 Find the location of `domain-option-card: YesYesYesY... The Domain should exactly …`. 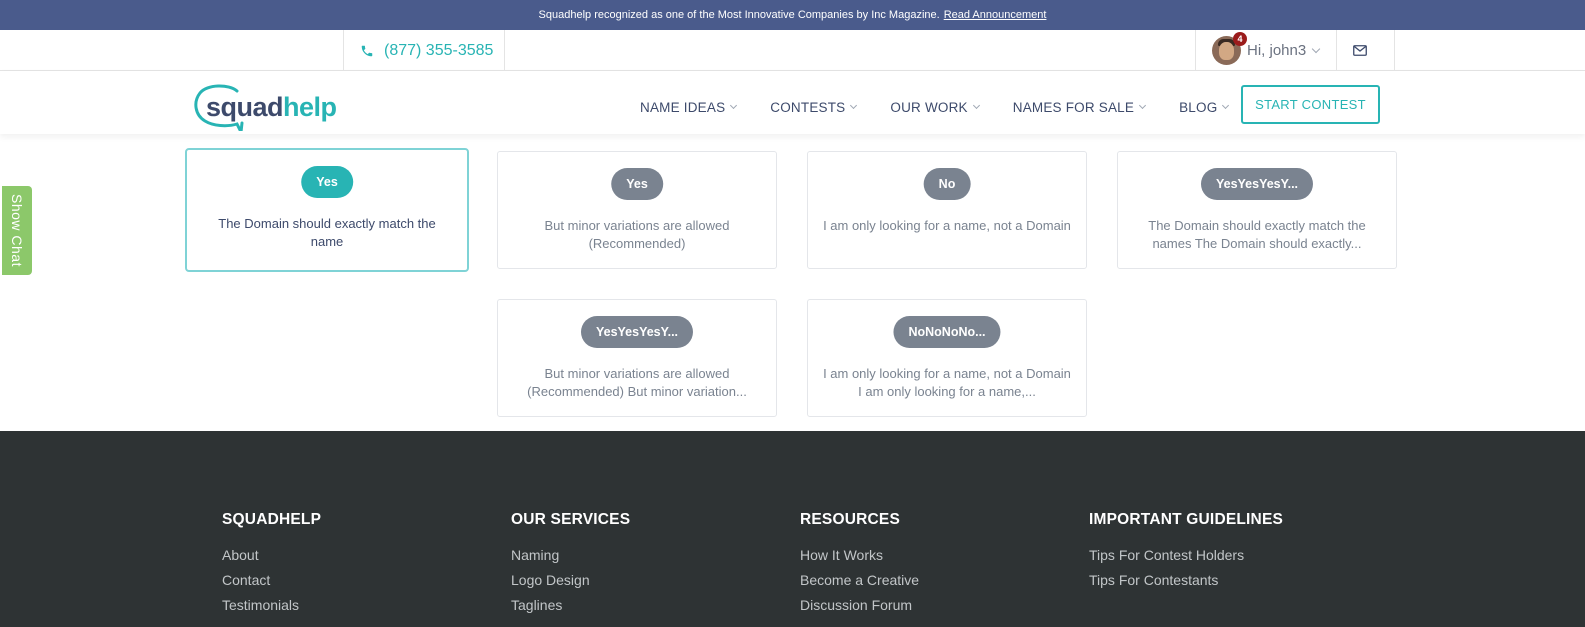

domain-option-card: YesYesYesY... The Domain should exactly … is located at coordinates (1257, 210).